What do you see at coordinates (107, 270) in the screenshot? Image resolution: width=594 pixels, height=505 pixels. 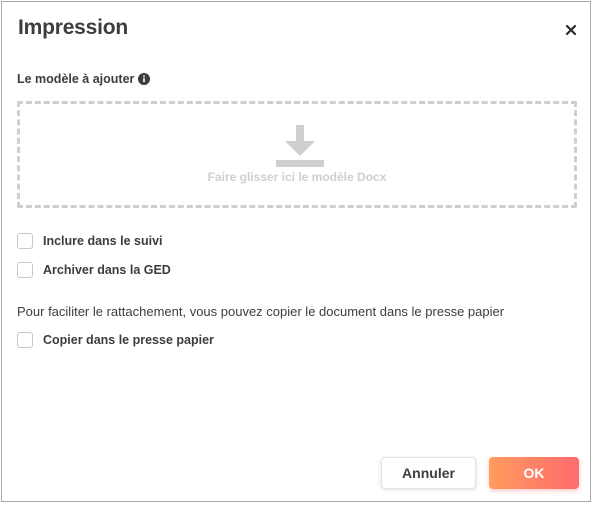 I see `archive-ged-label: Archiver dans la GED` at bounding box center [107, 270].